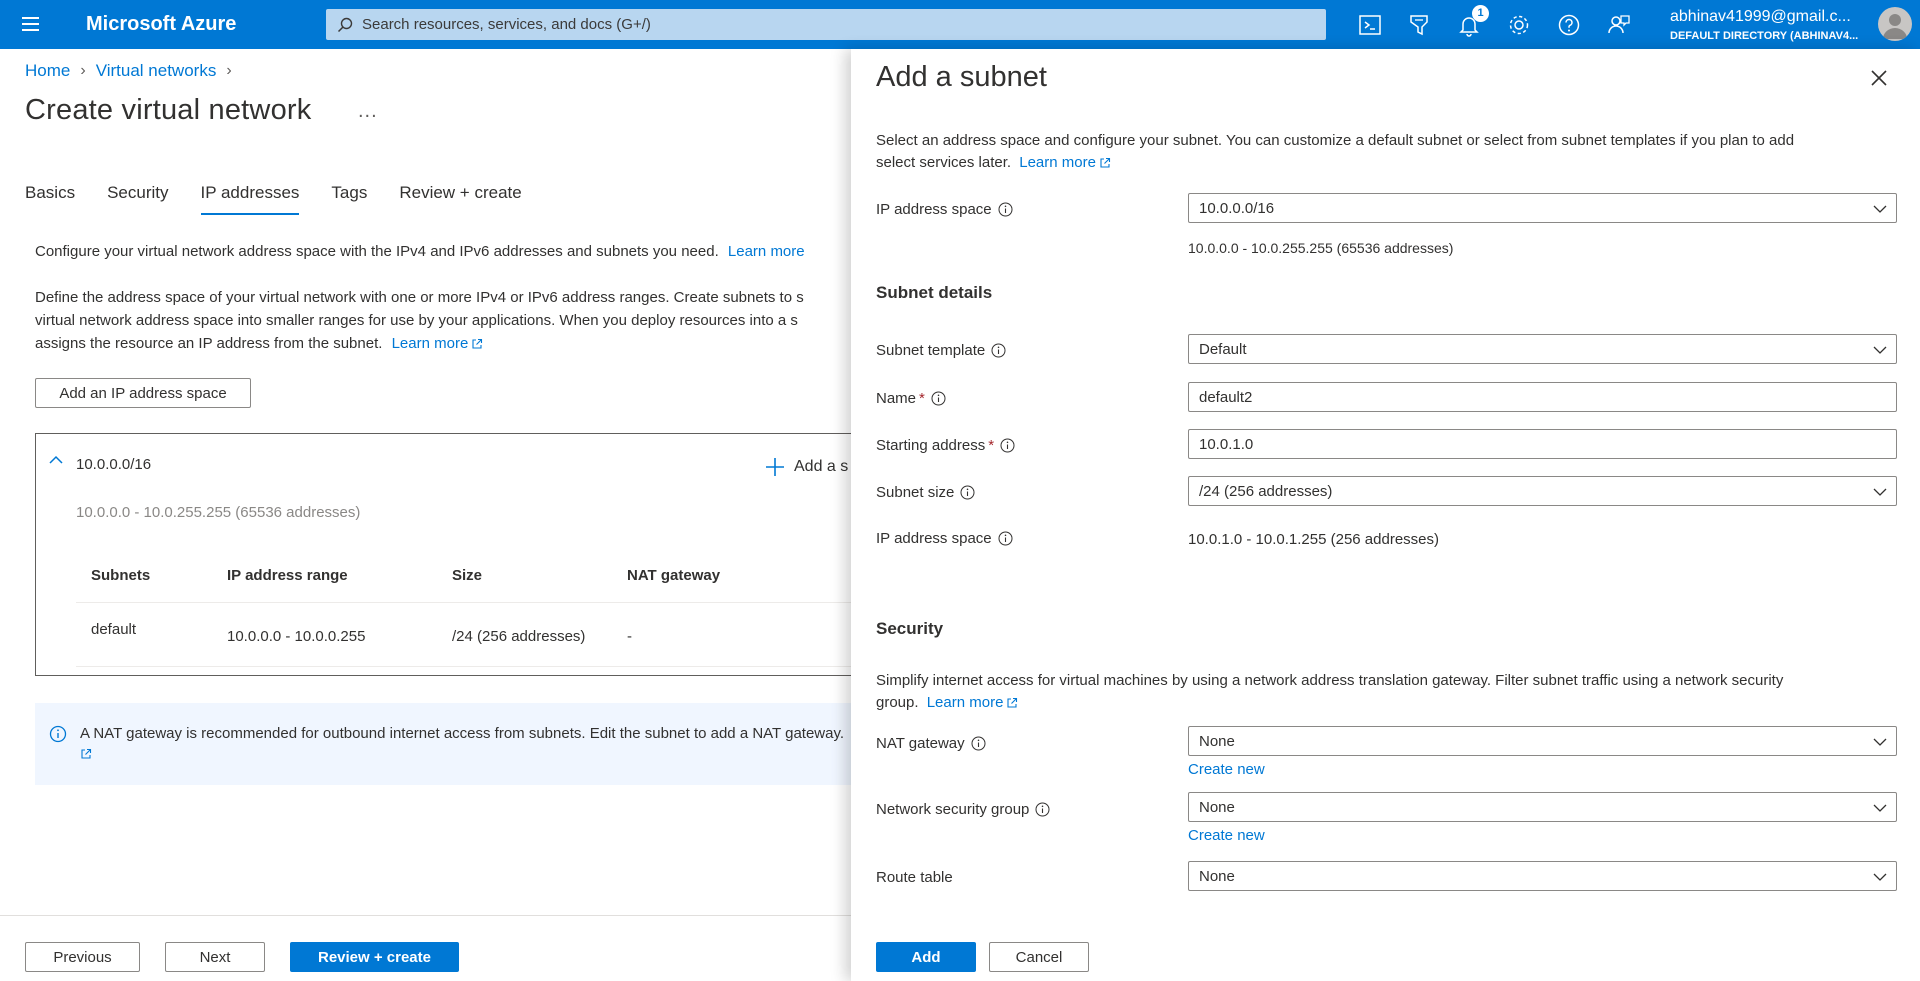 The image size is (1920, 981). I want to click on panel-learn-more-link: Learn more, so click(1065, 162).